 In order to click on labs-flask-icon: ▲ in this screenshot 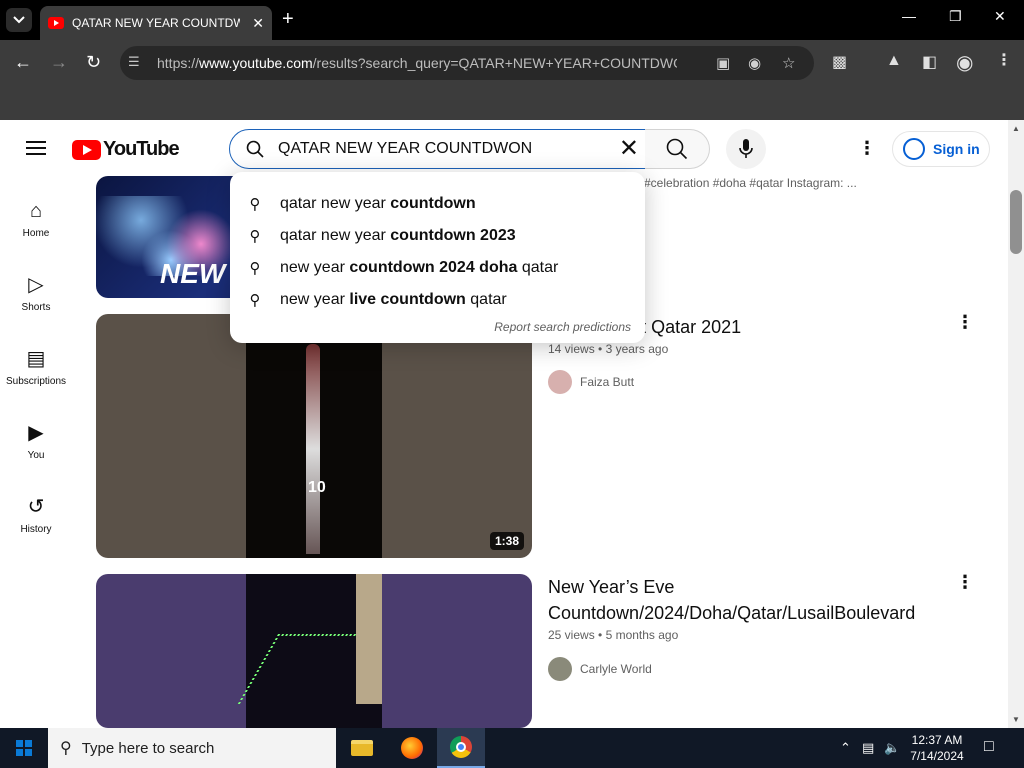, I will do `click(894, 61)`.